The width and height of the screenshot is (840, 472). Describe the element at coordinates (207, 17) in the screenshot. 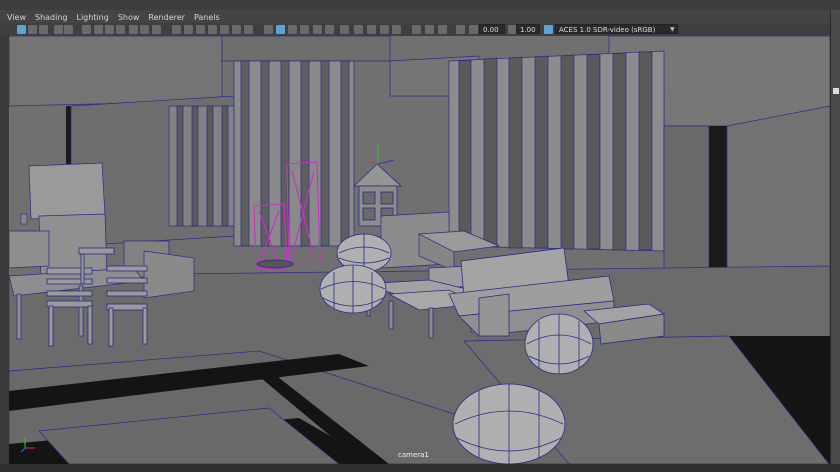

I see `menu-panels: Panels` at that location.